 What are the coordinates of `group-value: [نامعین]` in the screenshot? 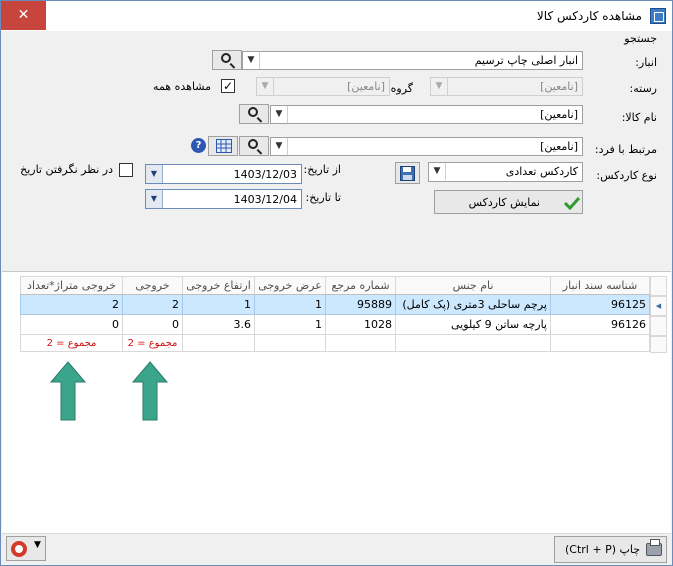 It's located at (366, 86).